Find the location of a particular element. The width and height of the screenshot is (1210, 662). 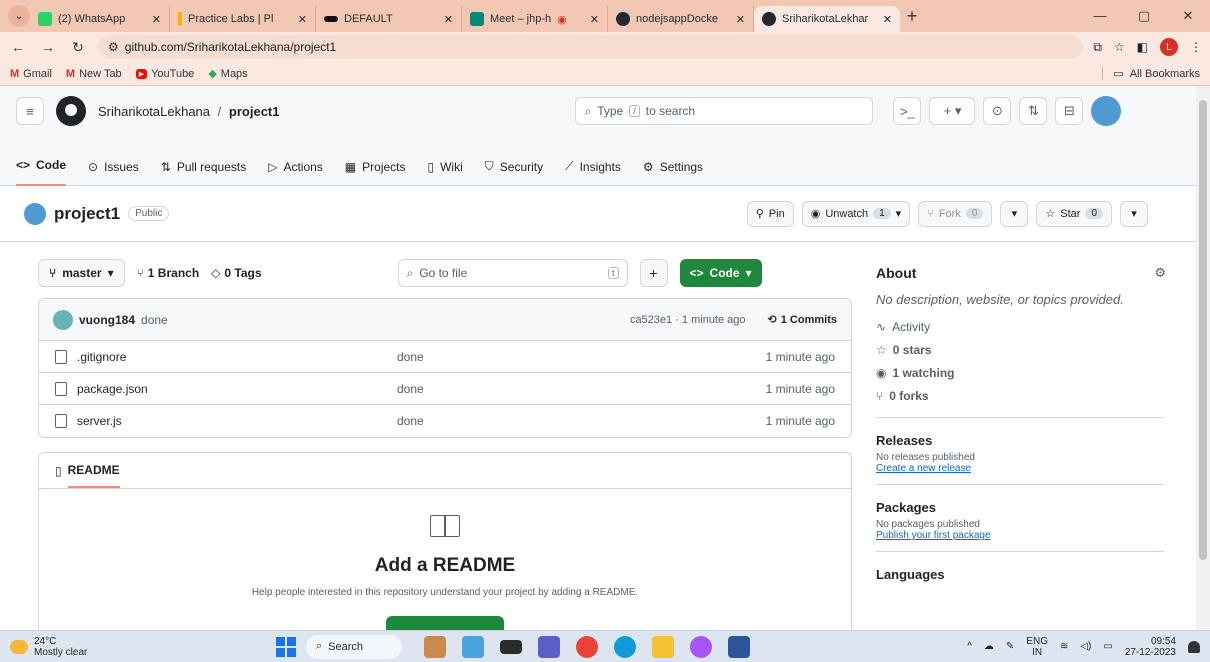

reload-icon: ↻ is located at coordinates (78, 47).